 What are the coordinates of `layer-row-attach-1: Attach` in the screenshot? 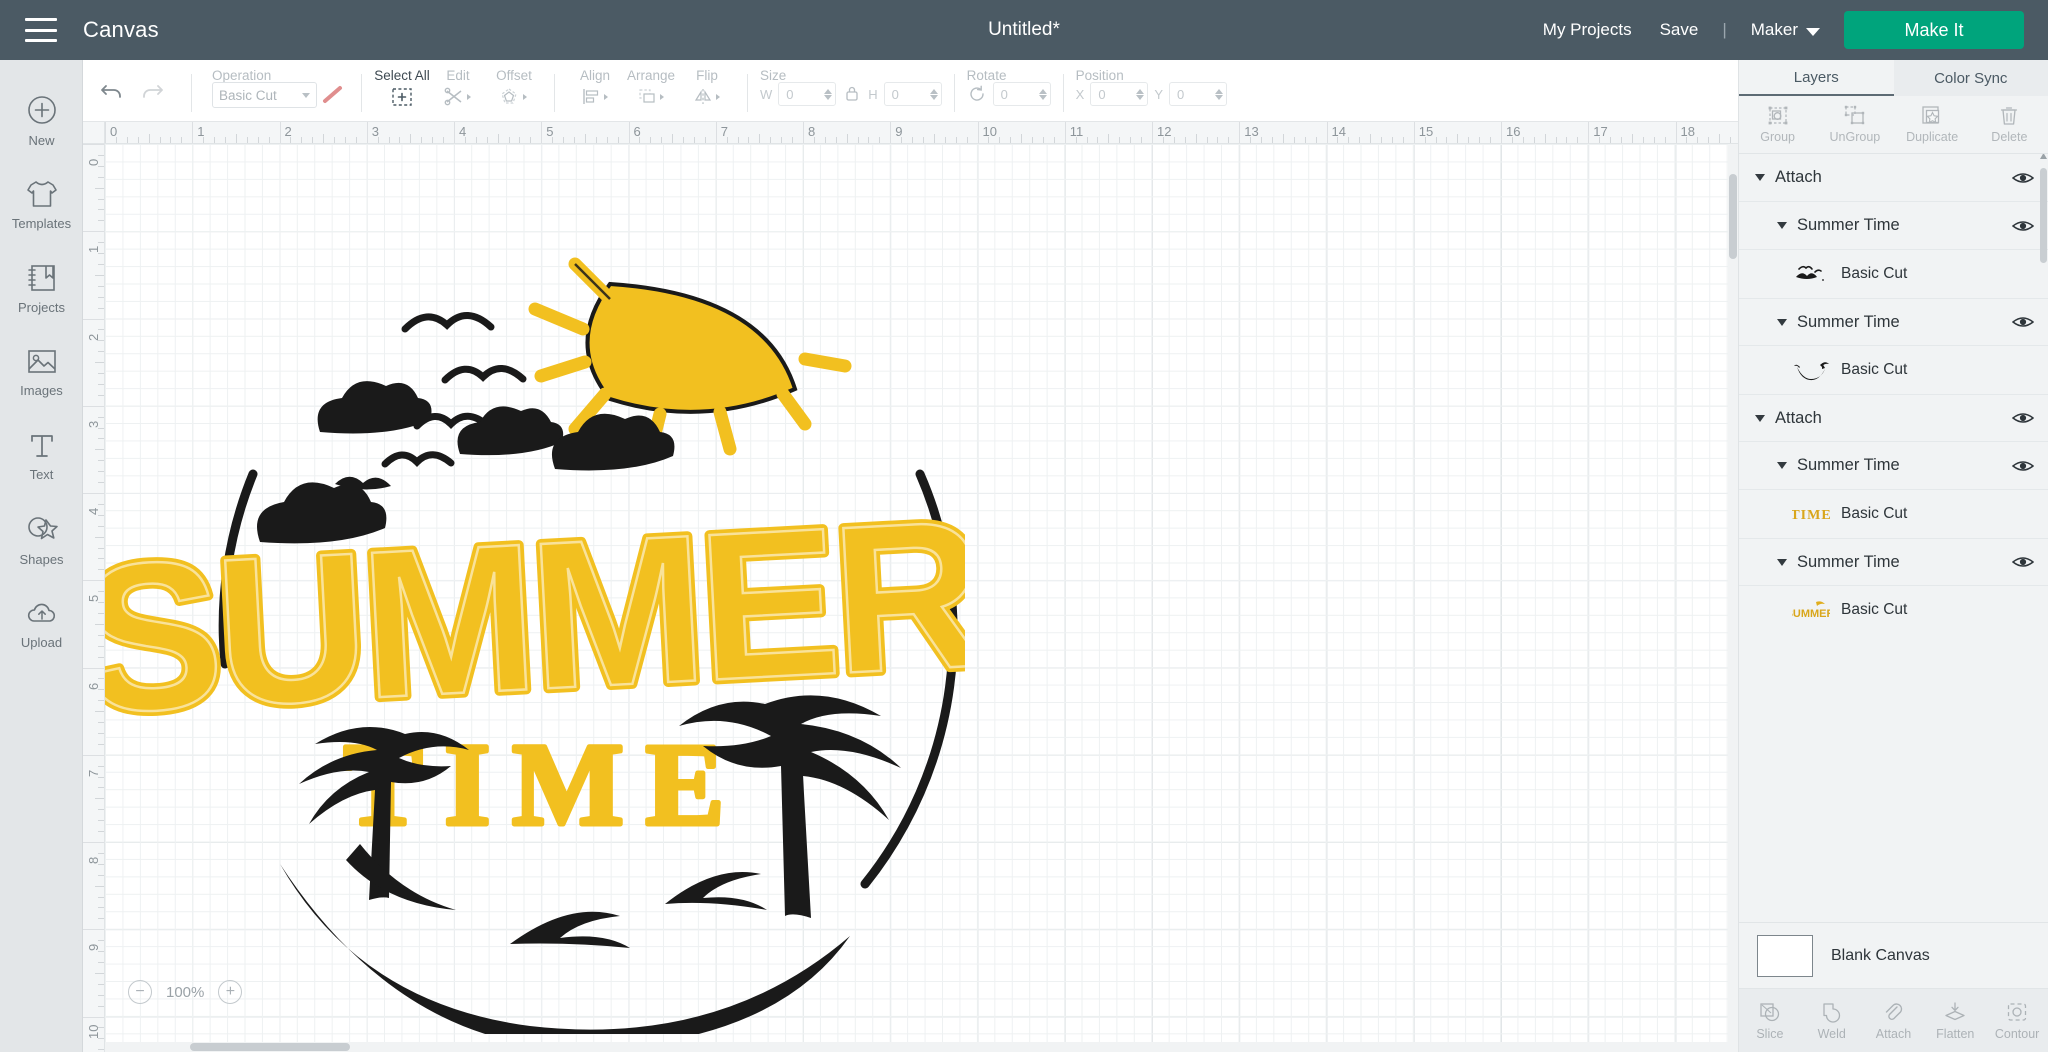 It's located at (1893, 178).